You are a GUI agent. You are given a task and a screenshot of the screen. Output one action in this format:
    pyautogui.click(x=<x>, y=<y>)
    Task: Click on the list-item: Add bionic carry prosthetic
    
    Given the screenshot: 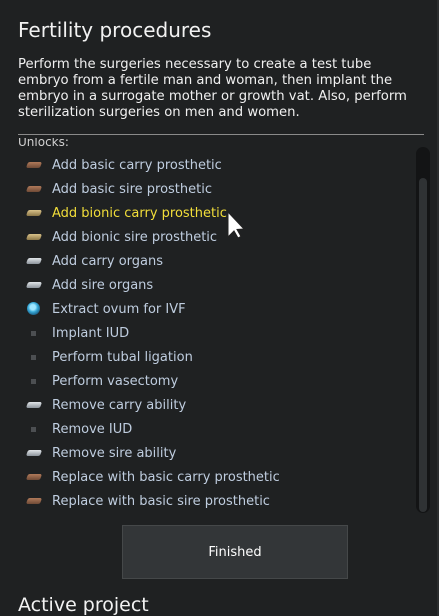 What is the action you would take?
    pyautogui.click(x=126, y=213)
    